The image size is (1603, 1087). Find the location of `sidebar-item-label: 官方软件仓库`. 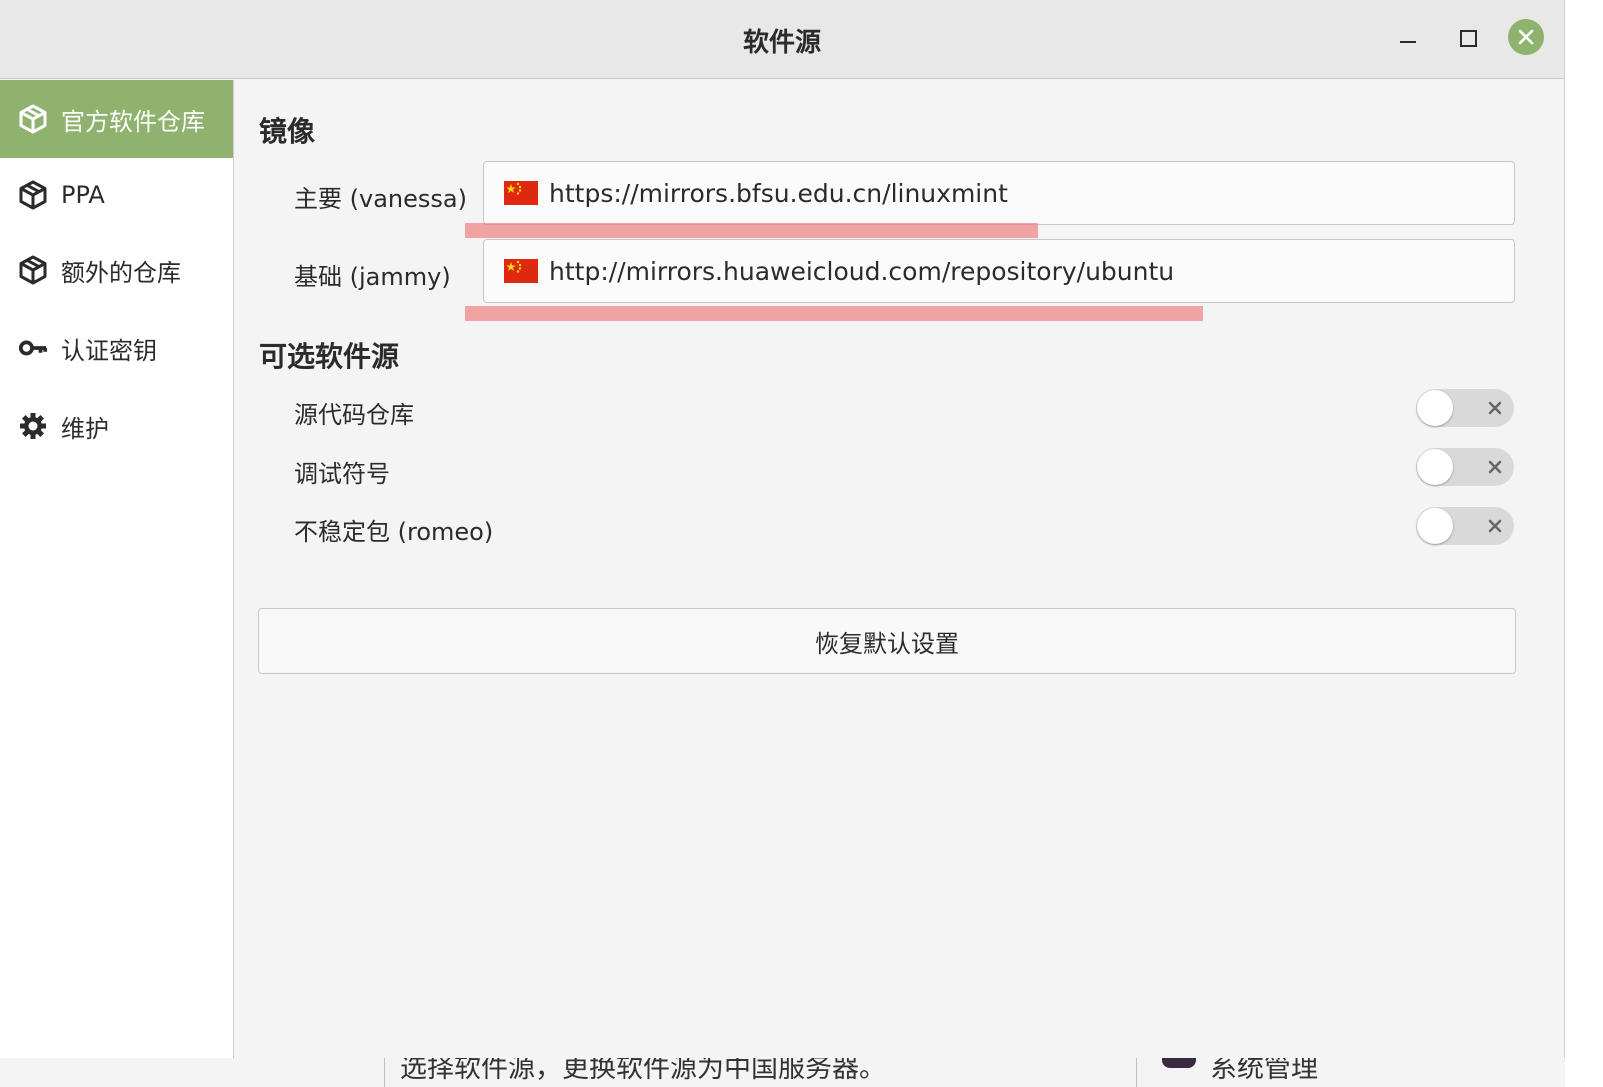

sidebar-item-label: 官方软件仓库 is located at coordinates (133, 121).